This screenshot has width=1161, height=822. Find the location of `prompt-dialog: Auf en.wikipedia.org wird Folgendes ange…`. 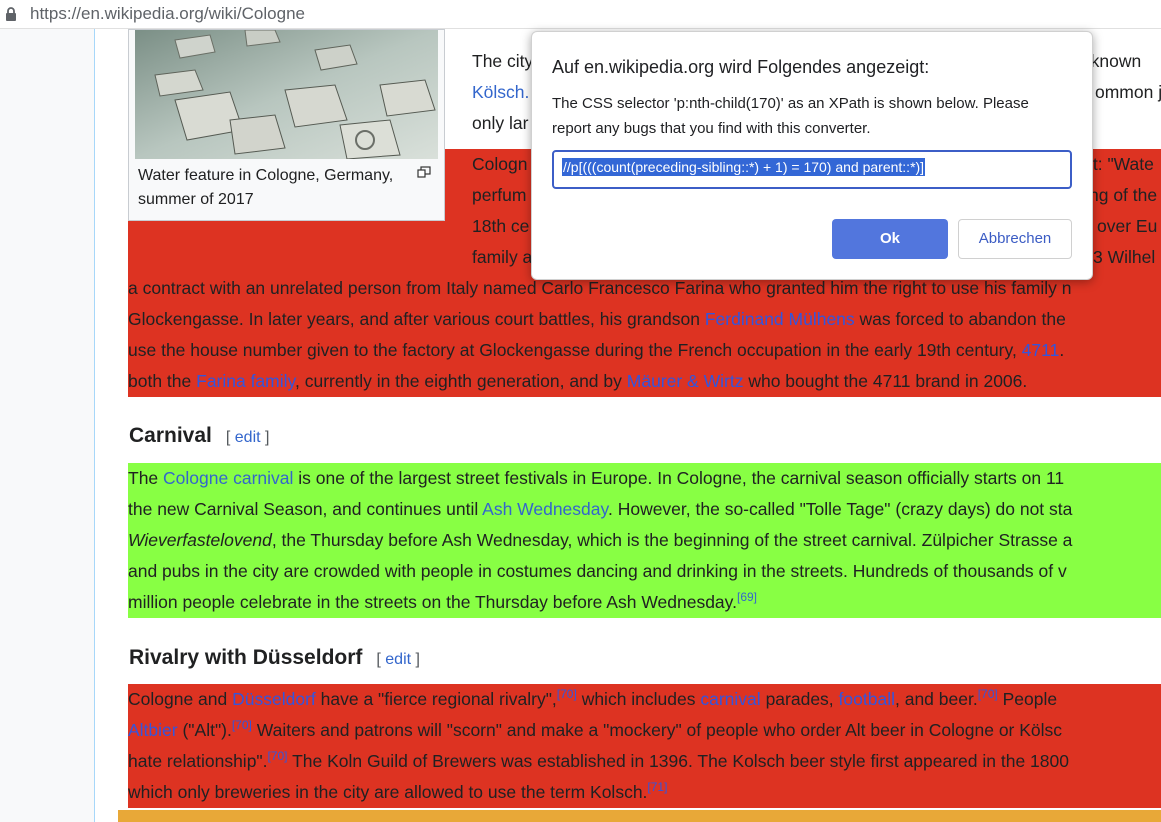

prompt-dialog: Auf en.wikipedia.org wird Folgendes ange… is located at coordinates (812, 155).